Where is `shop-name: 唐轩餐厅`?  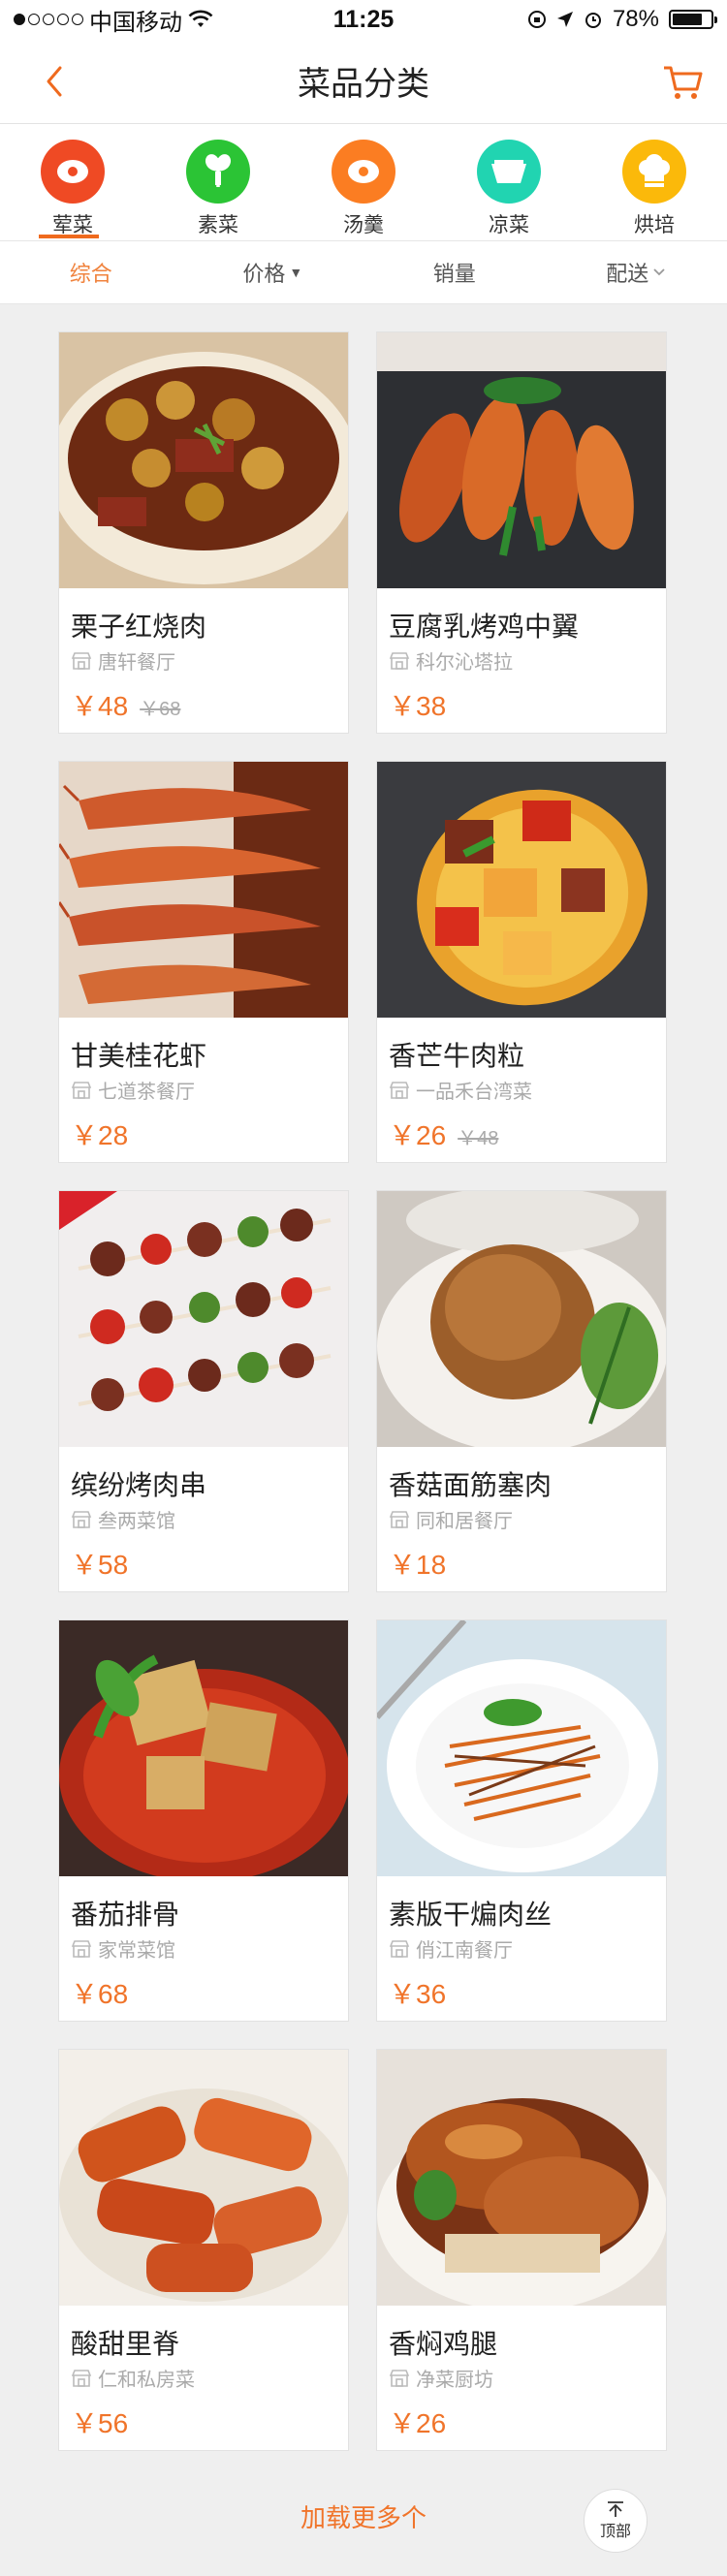 shop-name: 唐轩餐厅 is located at coordinates (136, 663).